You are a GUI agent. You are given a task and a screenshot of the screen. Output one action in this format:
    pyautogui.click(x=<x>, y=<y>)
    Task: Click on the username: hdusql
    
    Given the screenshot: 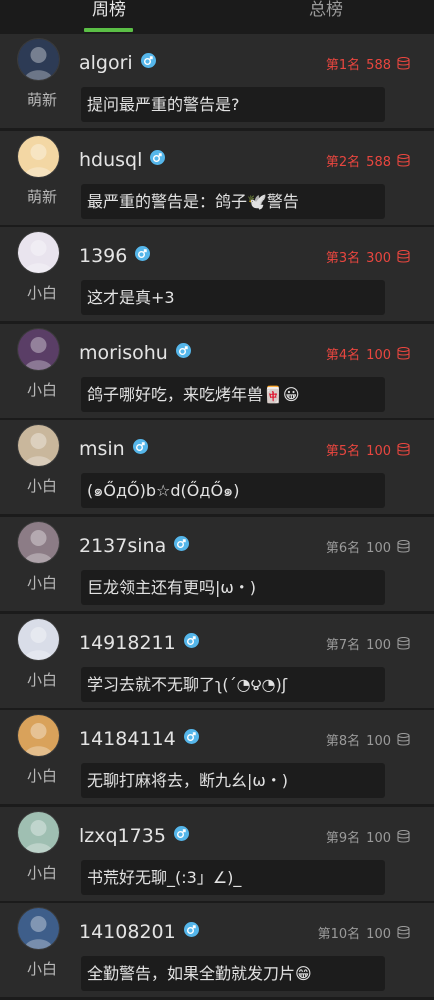 What is the action you would take?
    pyautogui.click(x=122, y=159)
    